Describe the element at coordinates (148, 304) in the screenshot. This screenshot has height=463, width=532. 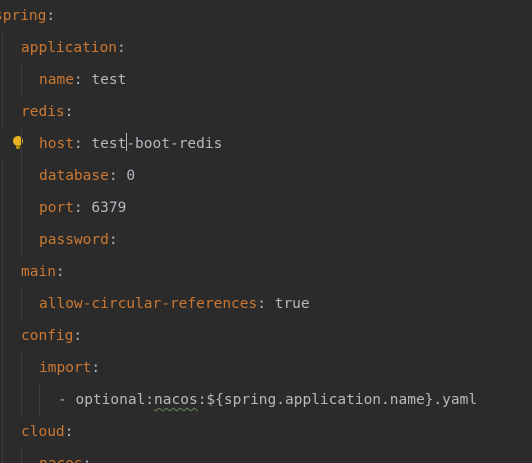
I see `yaml-key: allow-circular-references` at that location.